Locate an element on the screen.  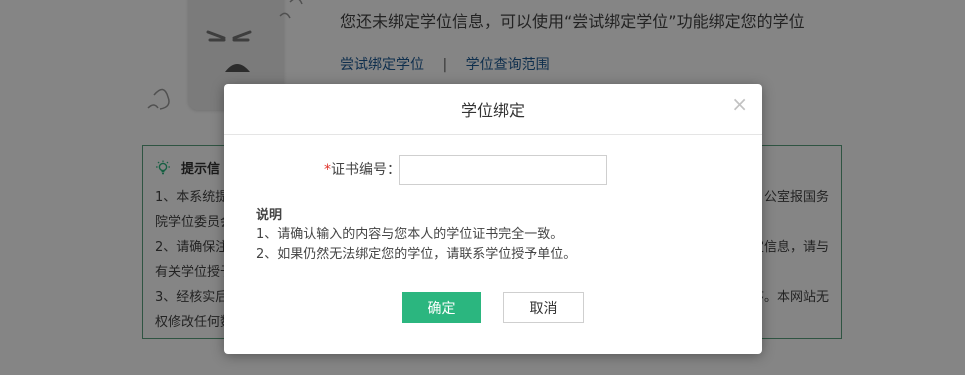
confirm-button: 确定 is located at coordinates (441, 307).